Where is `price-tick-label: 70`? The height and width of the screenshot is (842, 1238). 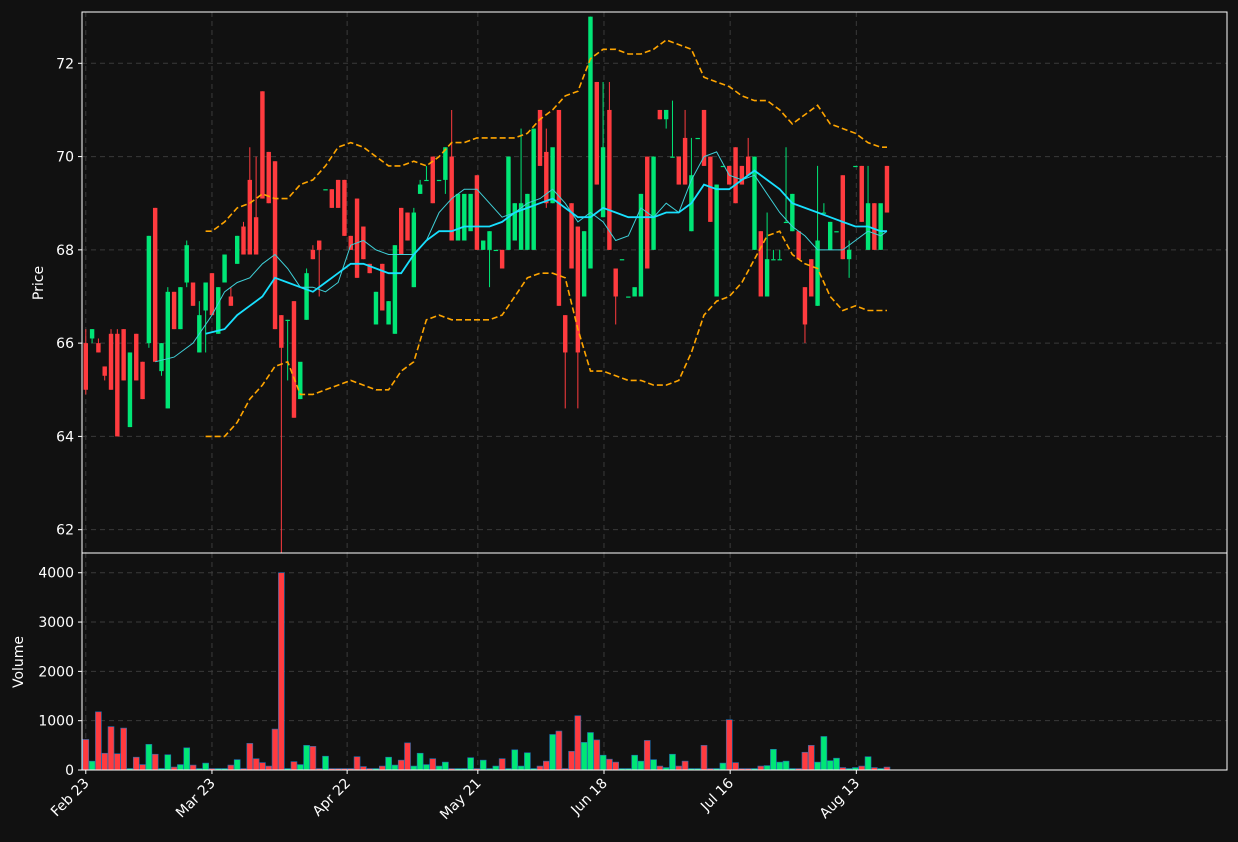
price-tick-label: 70 is located at coordinates (65, 158).